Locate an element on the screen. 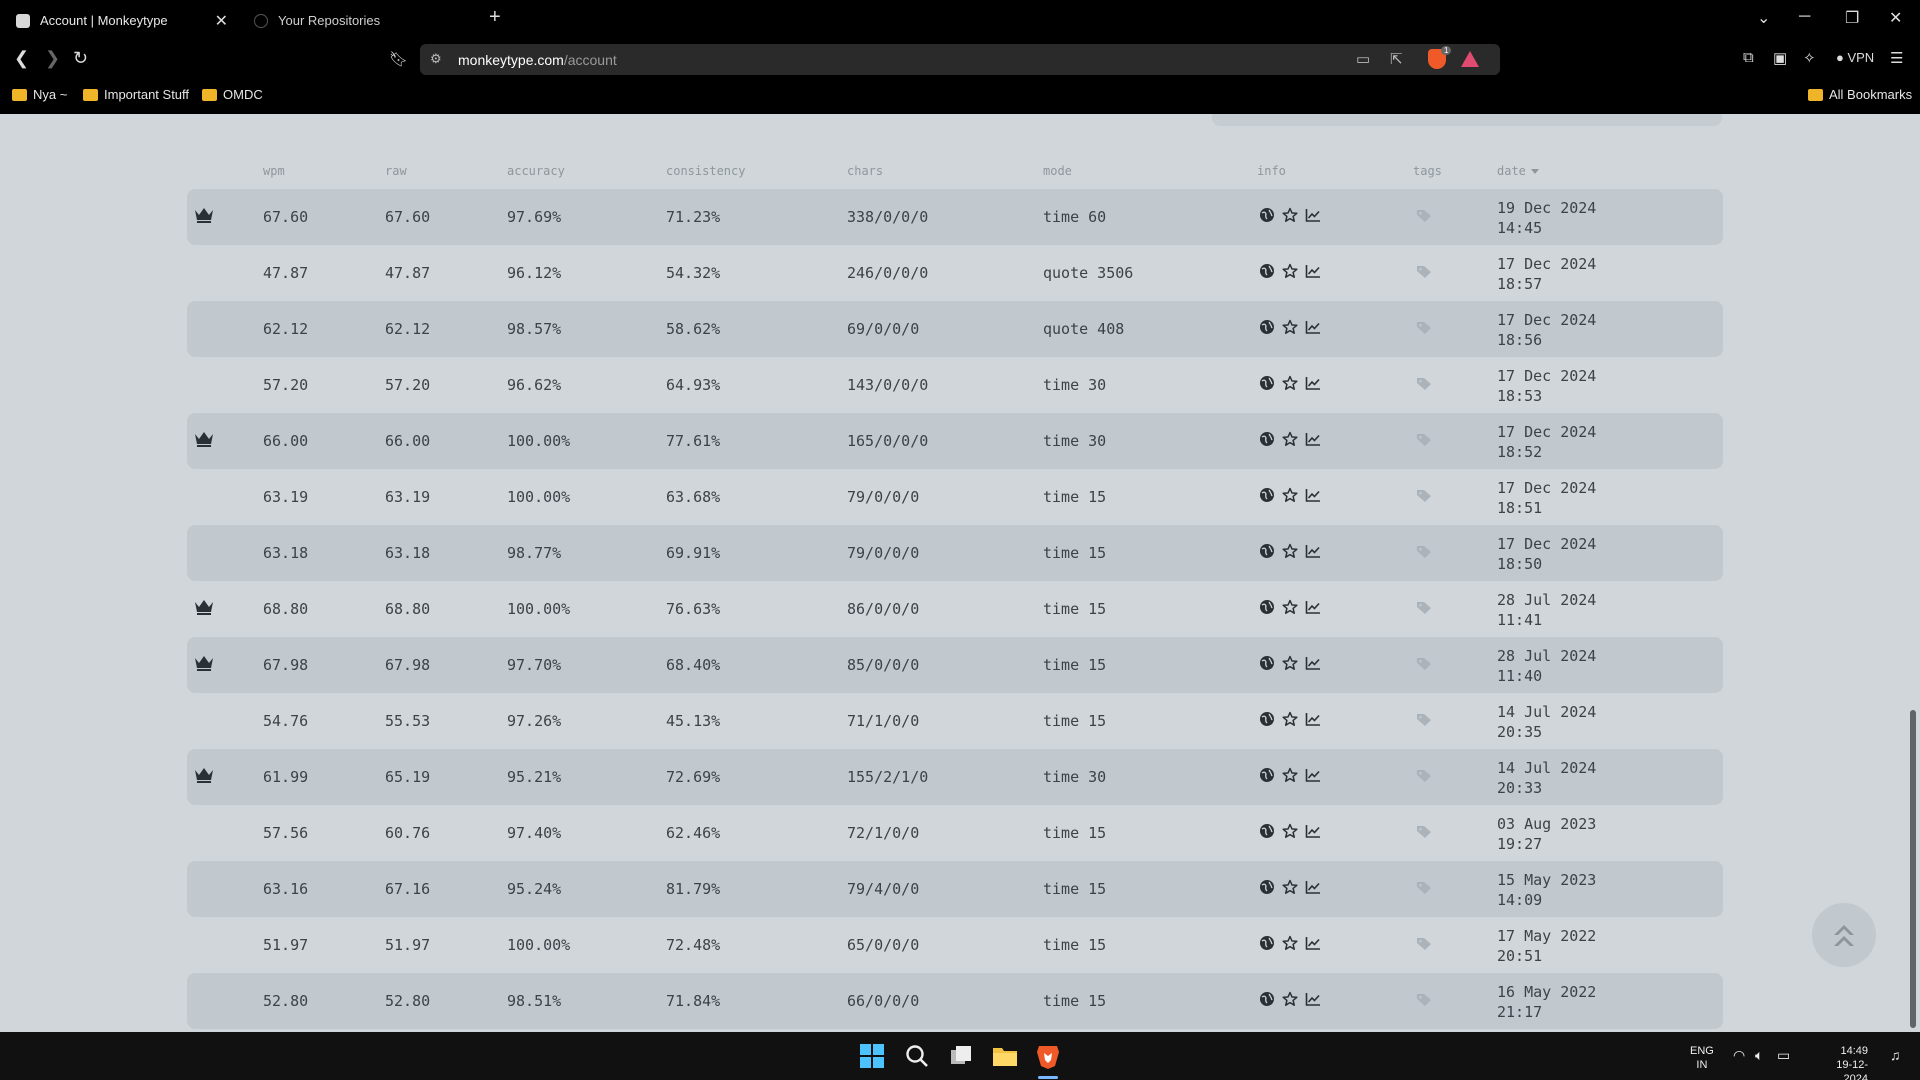  tab-monkeytype-account: Account | Monkeytype ✕ is located at coordinates (122, 20).